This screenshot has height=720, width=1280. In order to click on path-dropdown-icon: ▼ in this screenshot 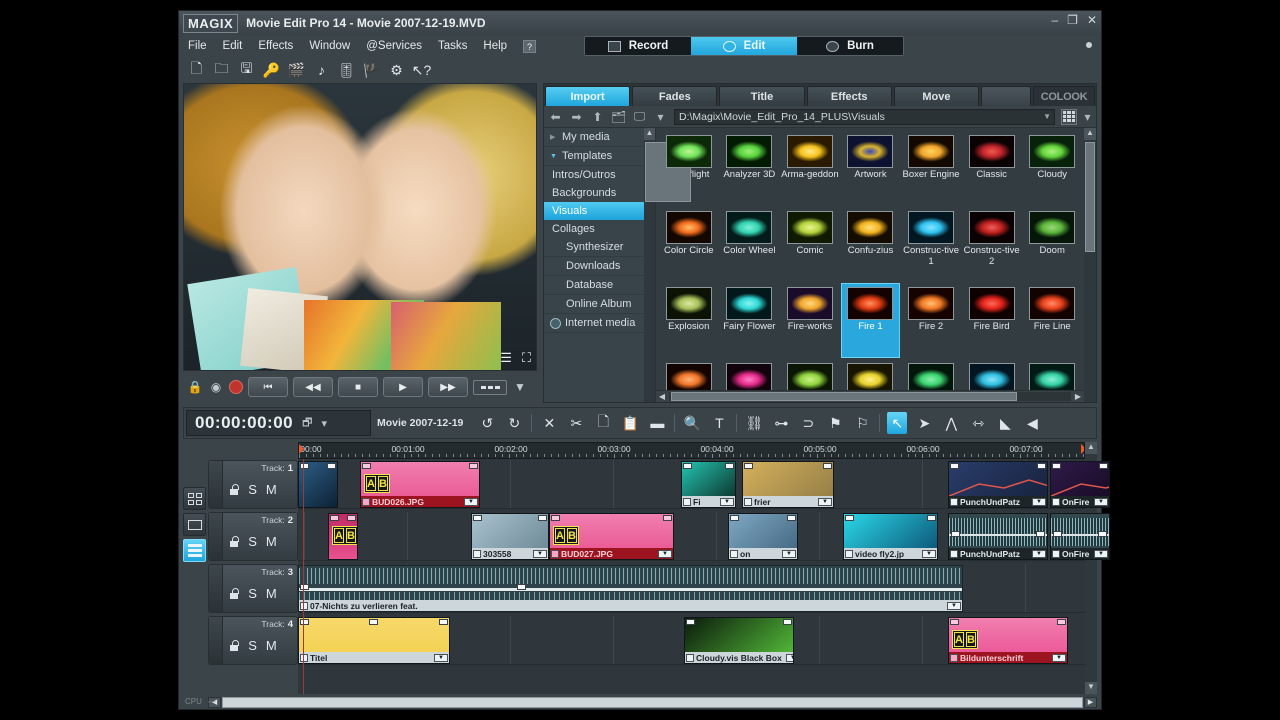, I will do `click(1047, 116)`.